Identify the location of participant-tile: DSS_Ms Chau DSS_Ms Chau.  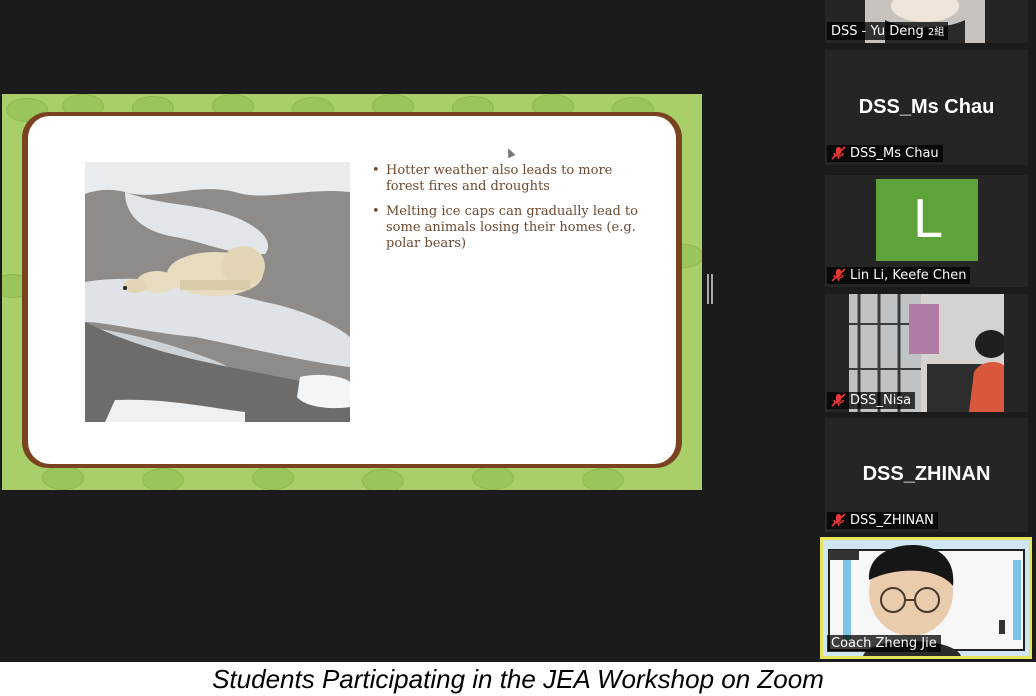
(926, 107).